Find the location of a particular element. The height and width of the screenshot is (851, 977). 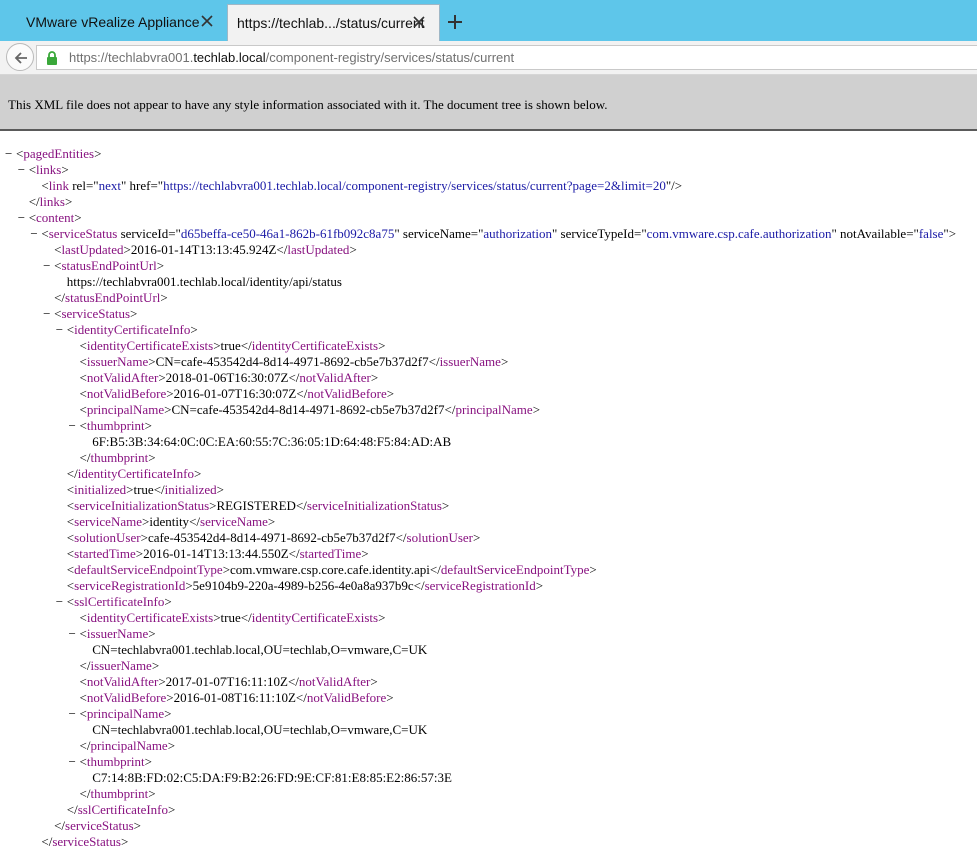

xml-tag-name: identityCertificateInfo is located at coordinates (135, 473).